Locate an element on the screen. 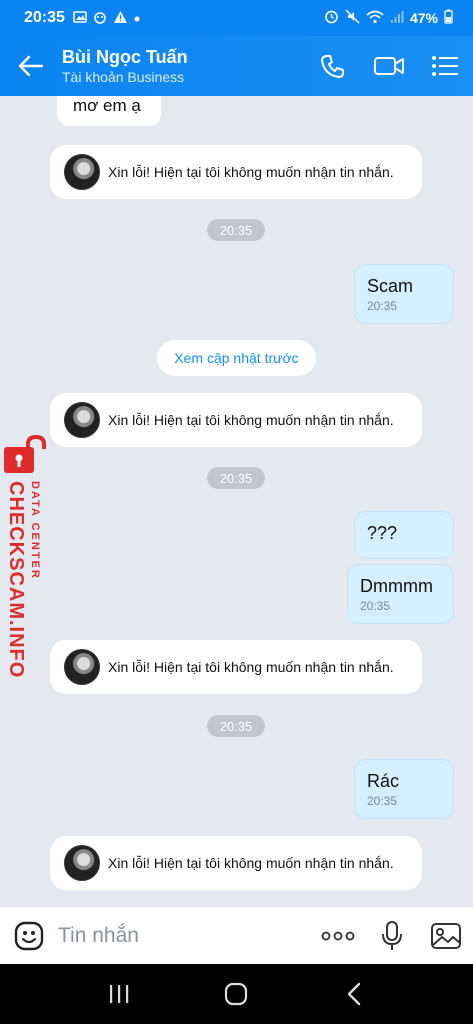  list-menu-icon is located at coordinates (445, 66).